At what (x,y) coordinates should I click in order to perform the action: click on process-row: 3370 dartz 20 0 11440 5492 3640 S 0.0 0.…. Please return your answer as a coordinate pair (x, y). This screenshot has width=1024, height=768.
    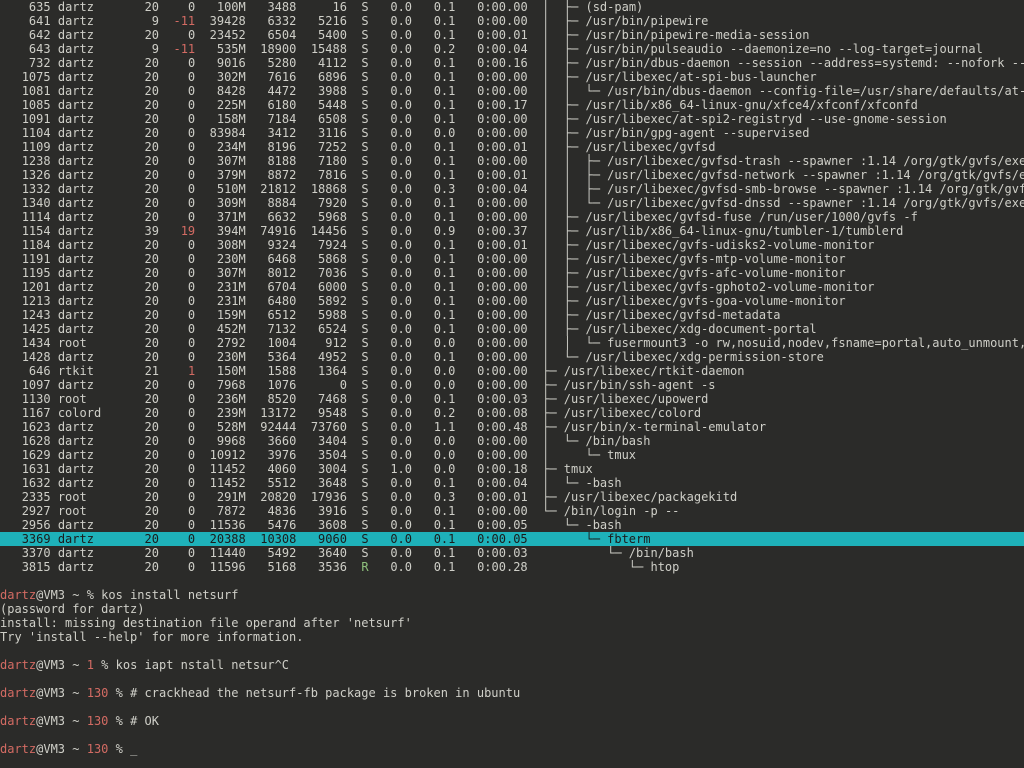
    Looking at the image, I should click on (512, 553).